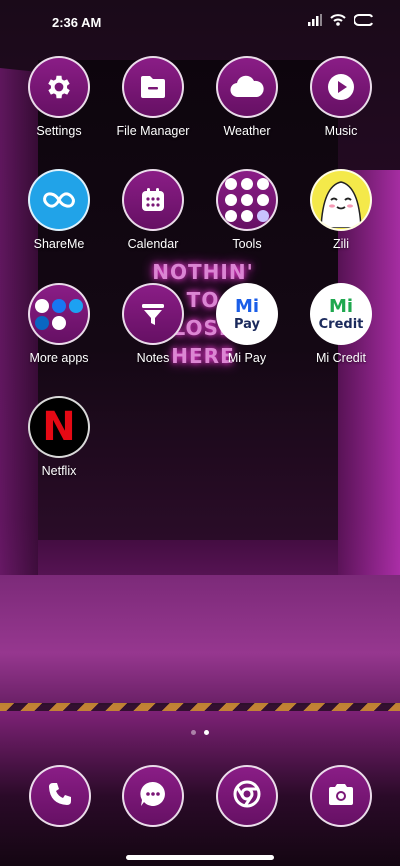  What do you see at coordinates (153, 244) in the screenshot?
I see `app-label: Calendar` at bounding box center [153, 244].